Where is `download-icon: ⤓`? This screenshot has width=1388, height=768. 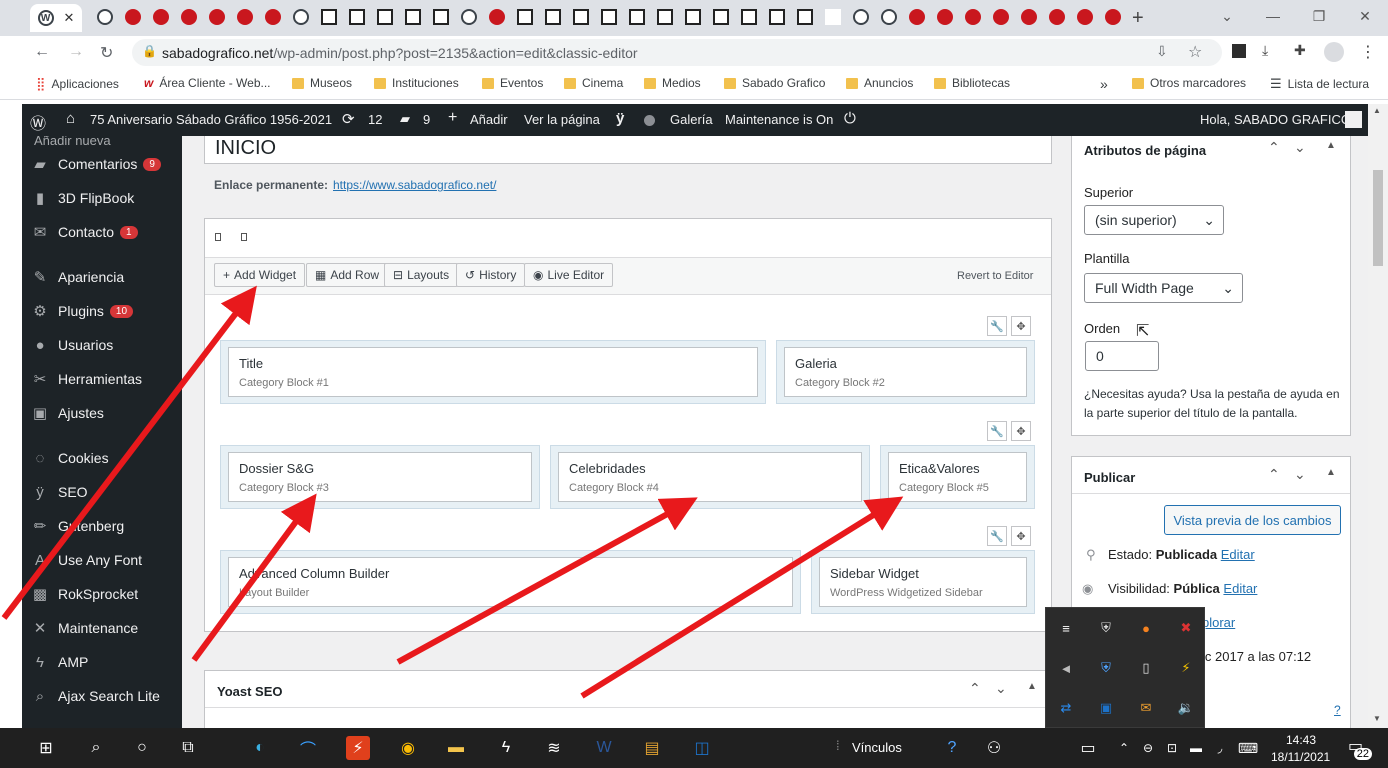
download-icon: ⤓ is located at coordinates (1265, 50).